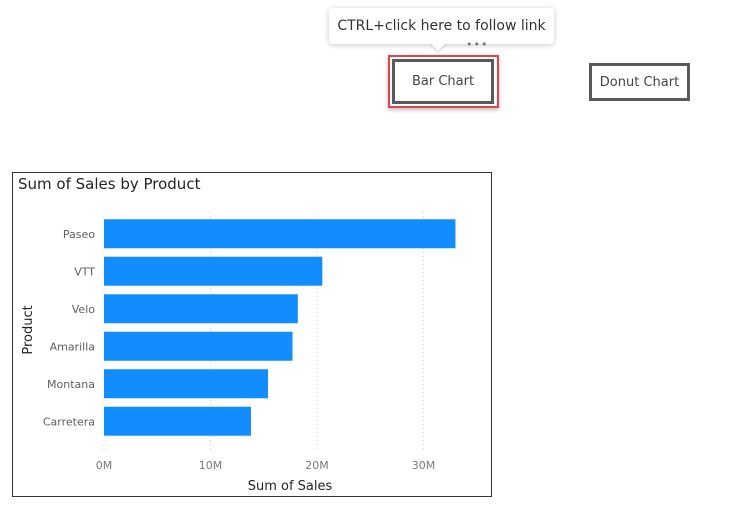  Describe the element at coordinates (28, 329) in the screenshot. I see `y-axis-title: Product` at that location.